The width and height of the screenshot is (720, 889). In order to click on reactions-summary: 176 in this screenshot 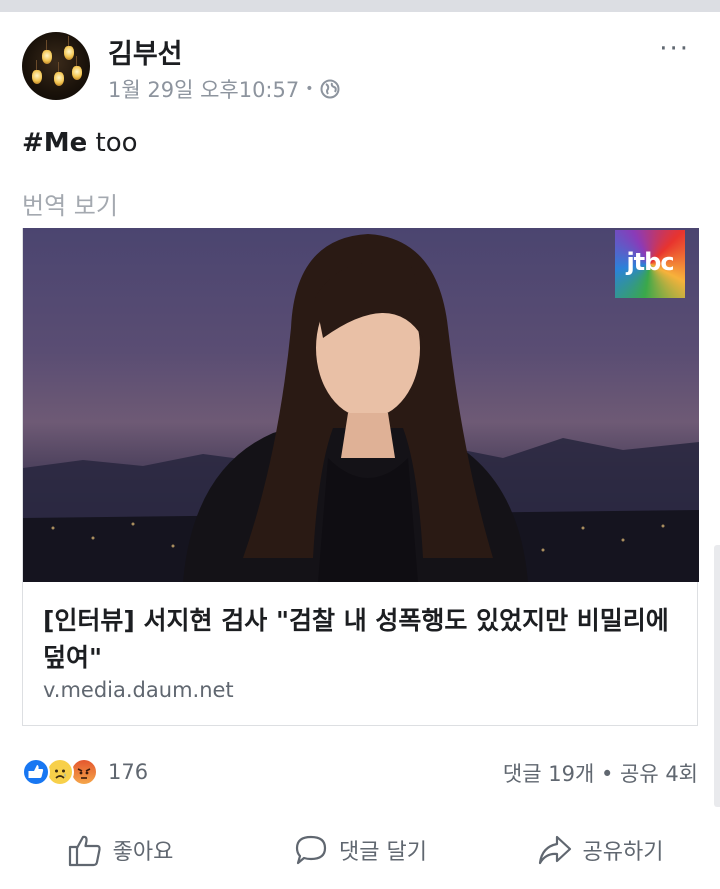, I will do `click(85, 772)`.